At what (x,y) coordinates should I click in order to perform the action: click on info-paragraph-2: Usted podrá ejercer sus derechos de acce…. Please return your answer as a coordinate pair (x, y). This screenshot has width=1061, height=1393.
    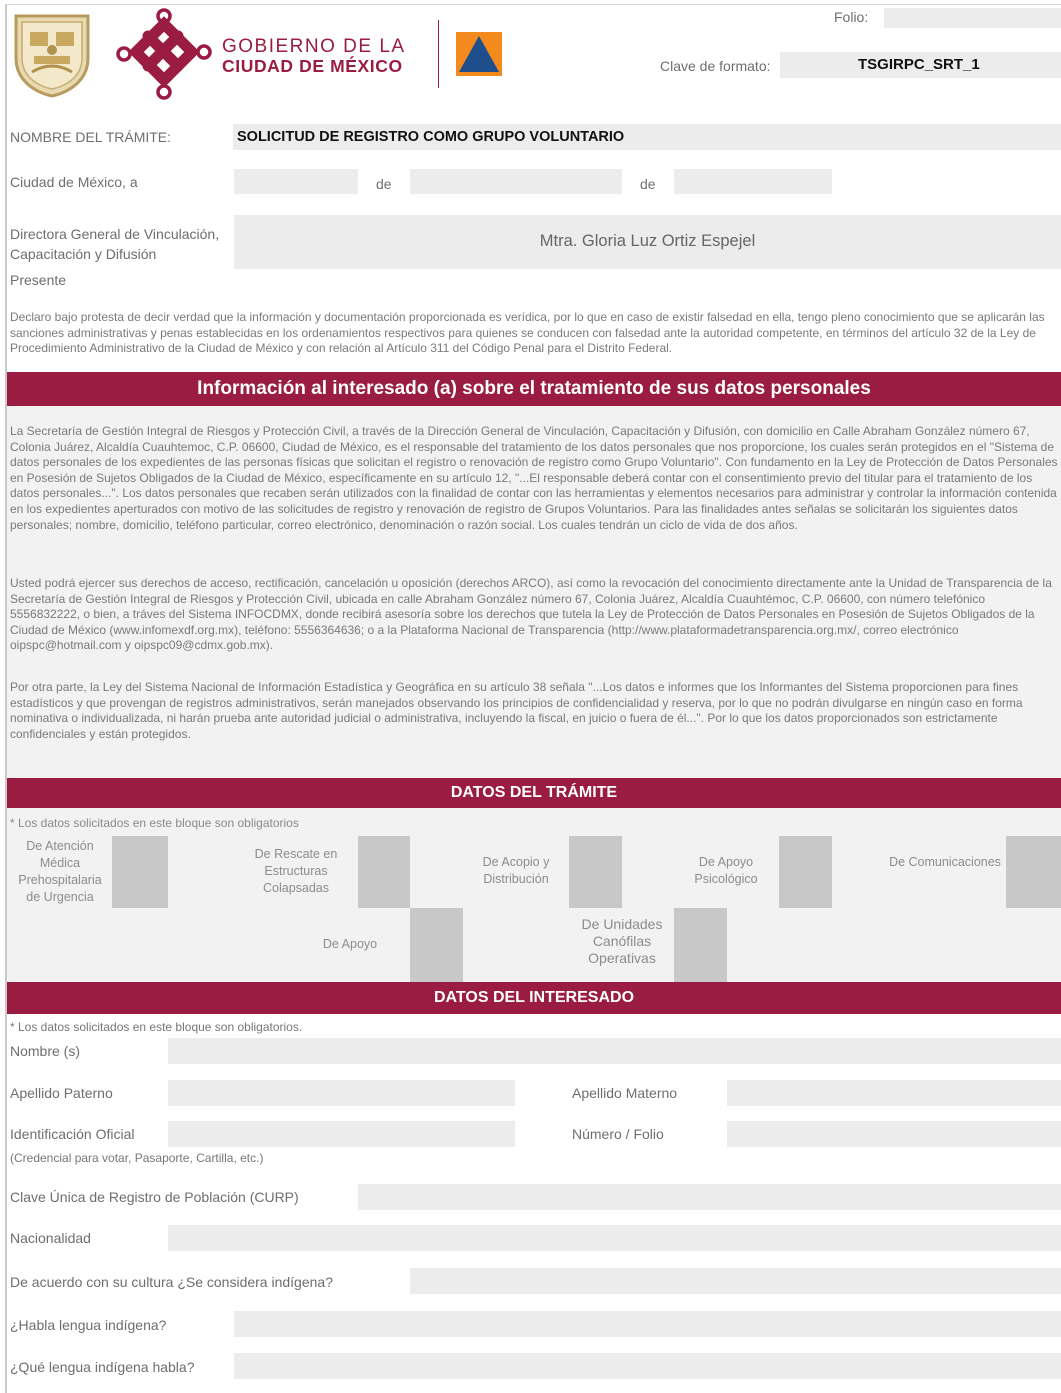
    Looking at the image, I should click on (531, 614).